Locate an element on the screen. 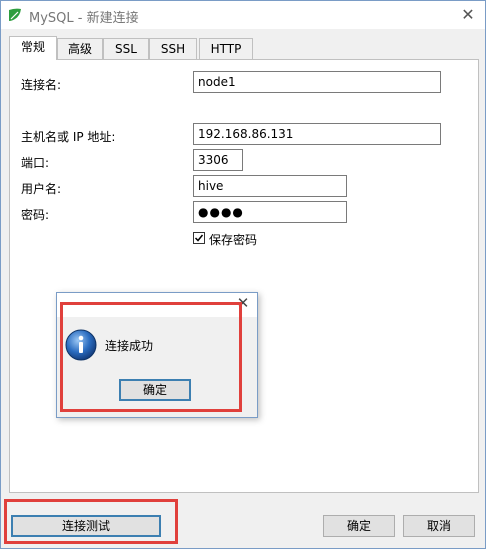 The image size is (486, 549). checkmark-icon is located at coordinates (199, 238).